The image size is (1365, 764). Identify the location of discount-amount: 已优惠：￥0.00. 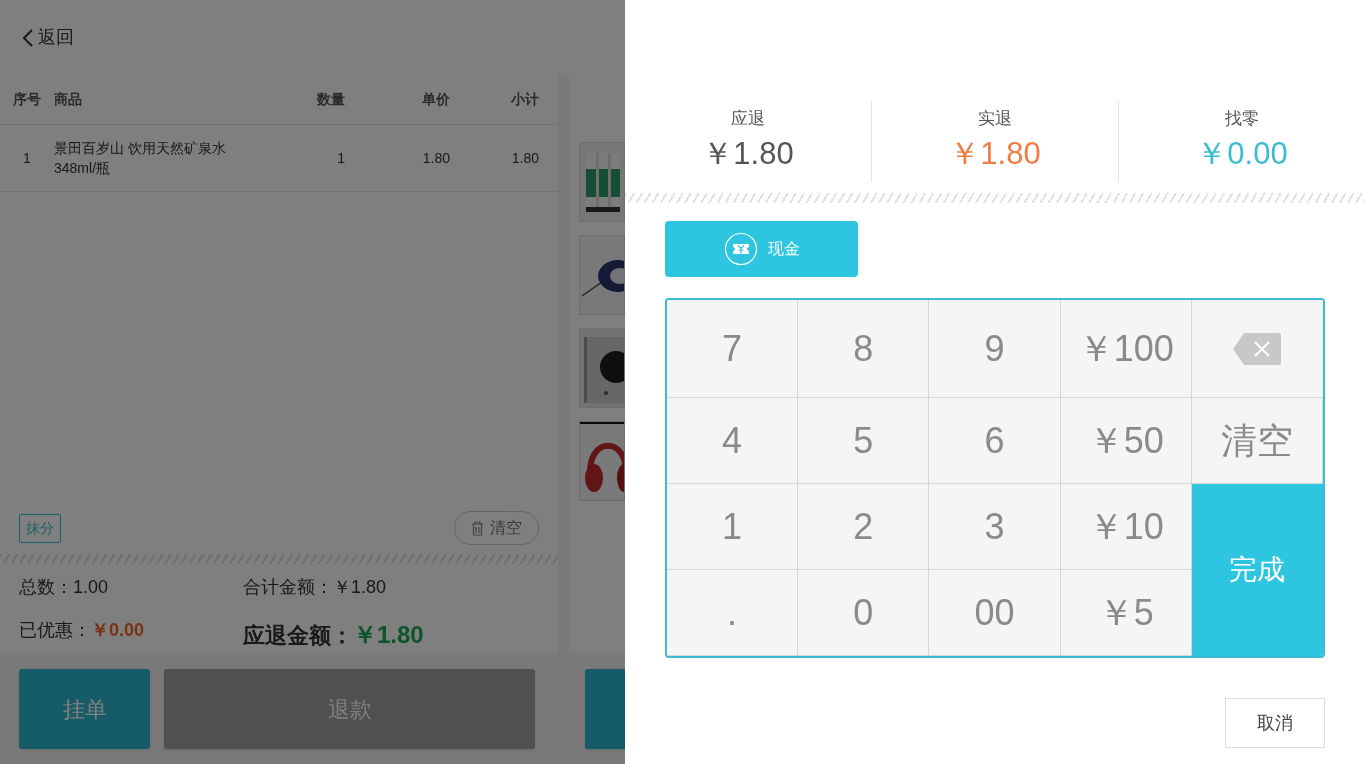
(82, 630).